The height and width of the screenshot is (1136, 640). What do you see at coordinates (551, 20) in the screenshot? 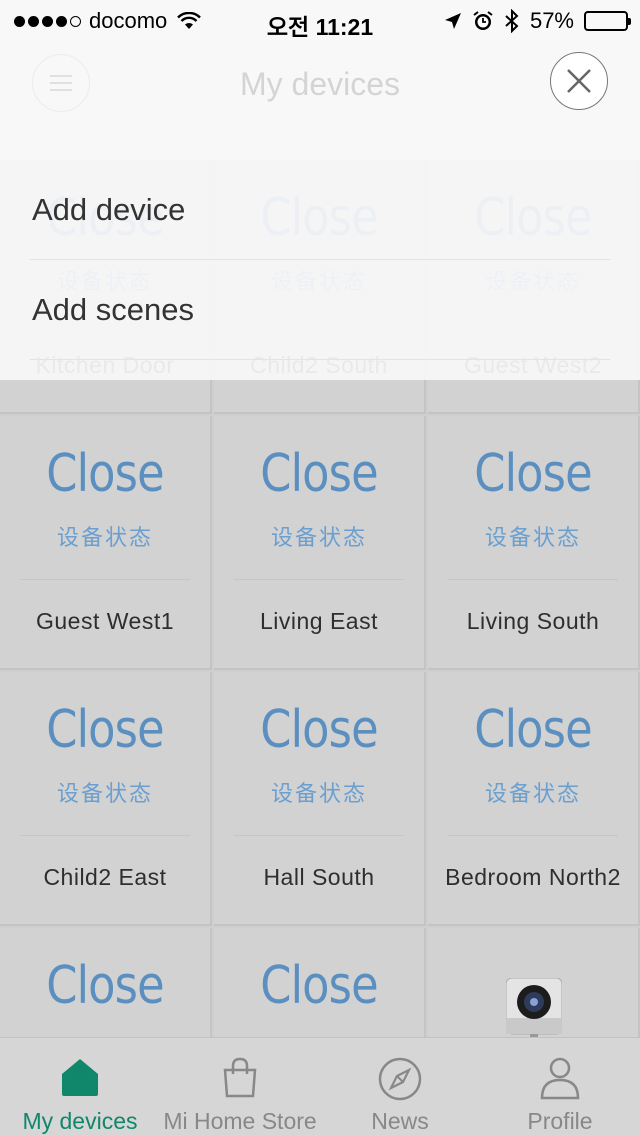
I see `battery-percent: 57%` at bounding box center [551, 20].